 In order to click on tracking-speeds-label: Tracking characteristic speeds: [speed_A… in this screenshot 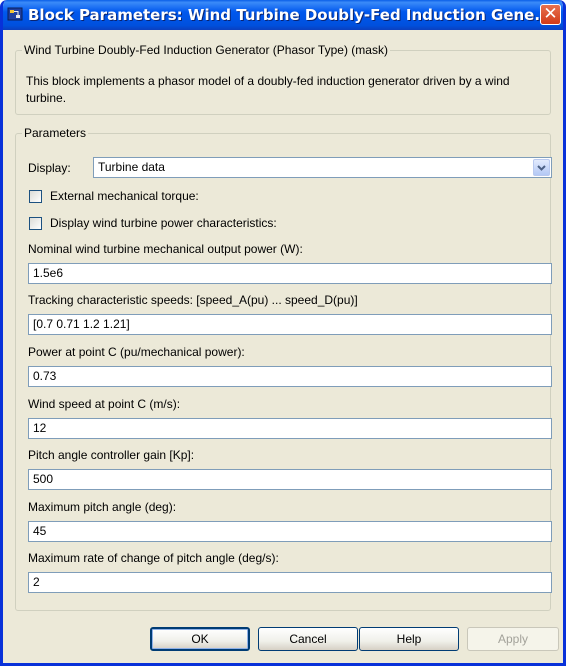, I will do `click(193, 300)`.